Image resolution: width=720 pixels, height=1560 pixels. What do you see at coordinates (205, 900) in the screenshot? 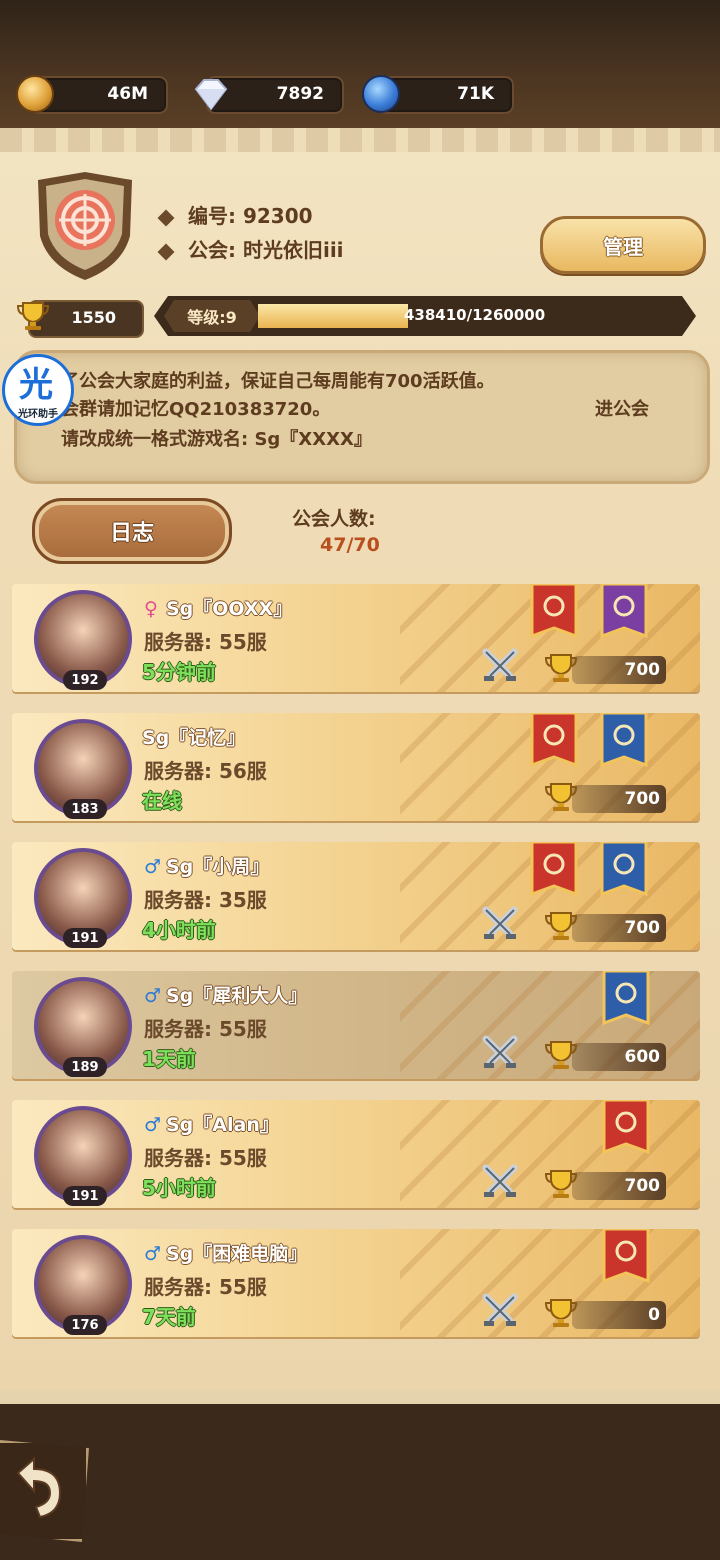
I see `member-server: 服务器: 35服` at bounding box center [205, 900].